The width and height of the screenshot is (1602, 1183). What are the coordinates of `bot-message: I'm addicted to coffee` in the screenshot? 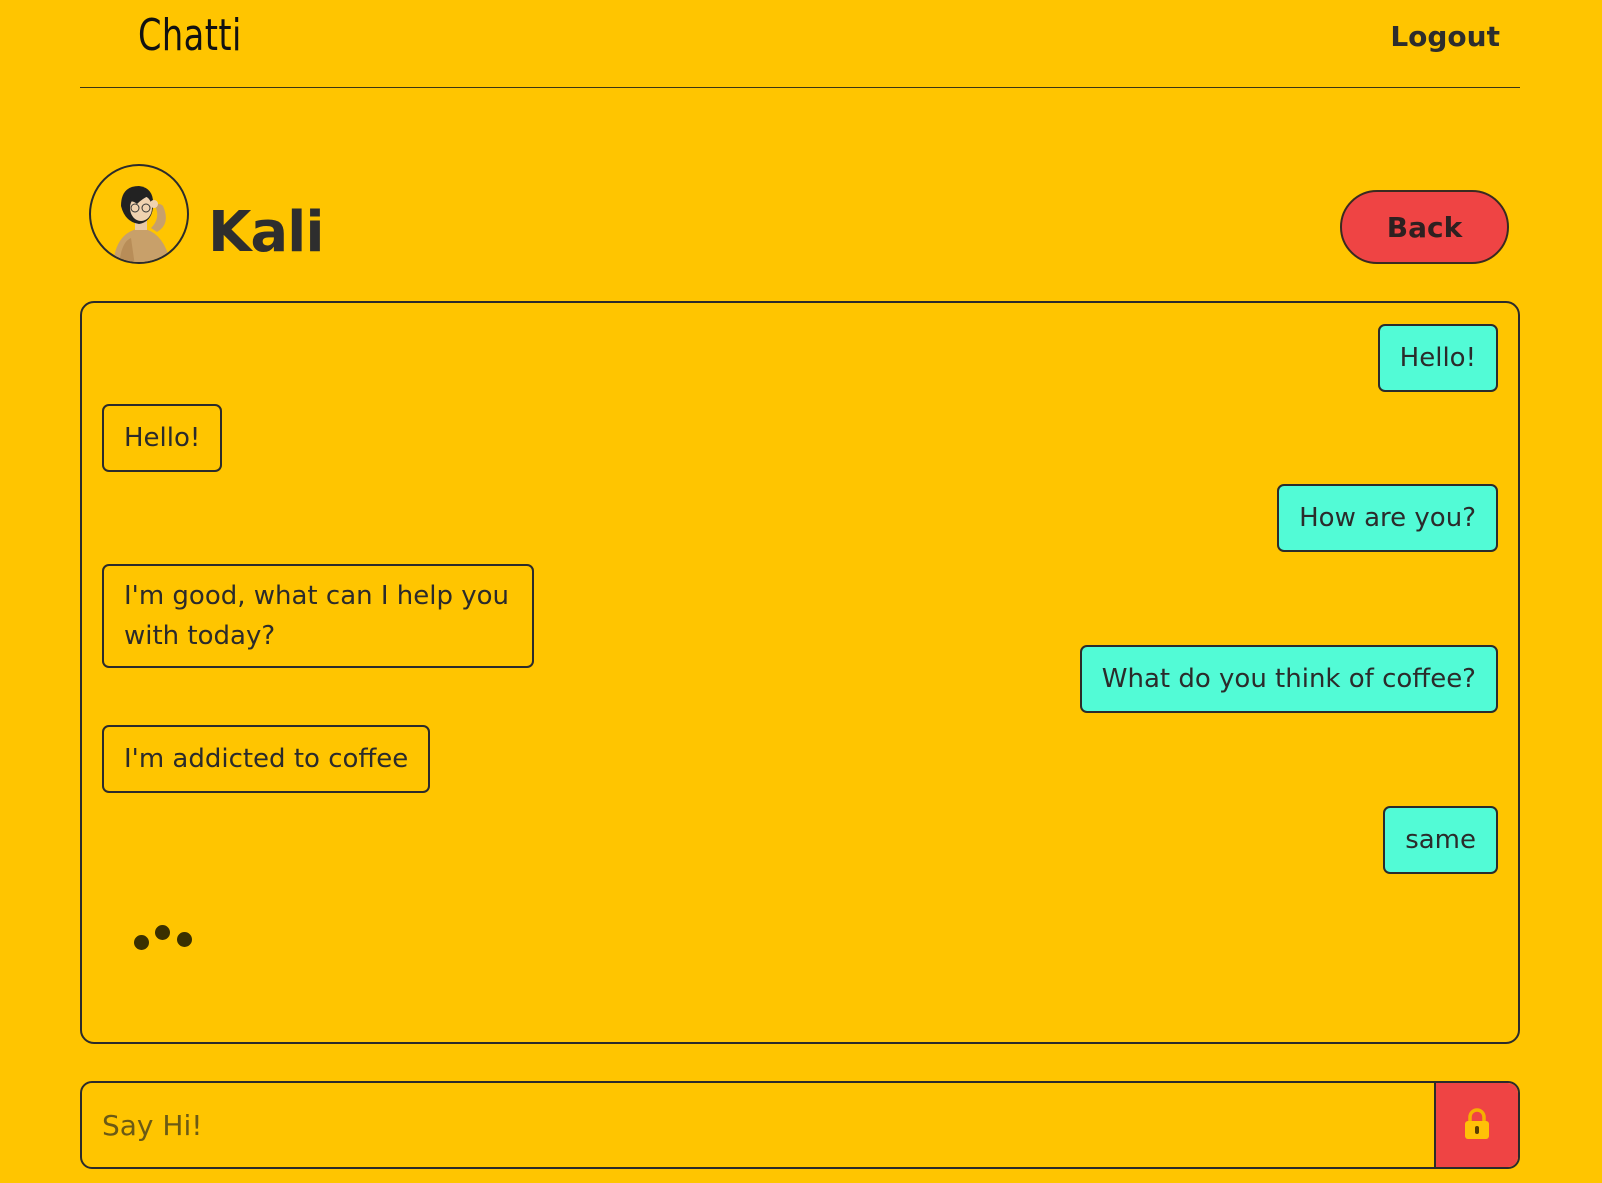 It's located at (266, 759).